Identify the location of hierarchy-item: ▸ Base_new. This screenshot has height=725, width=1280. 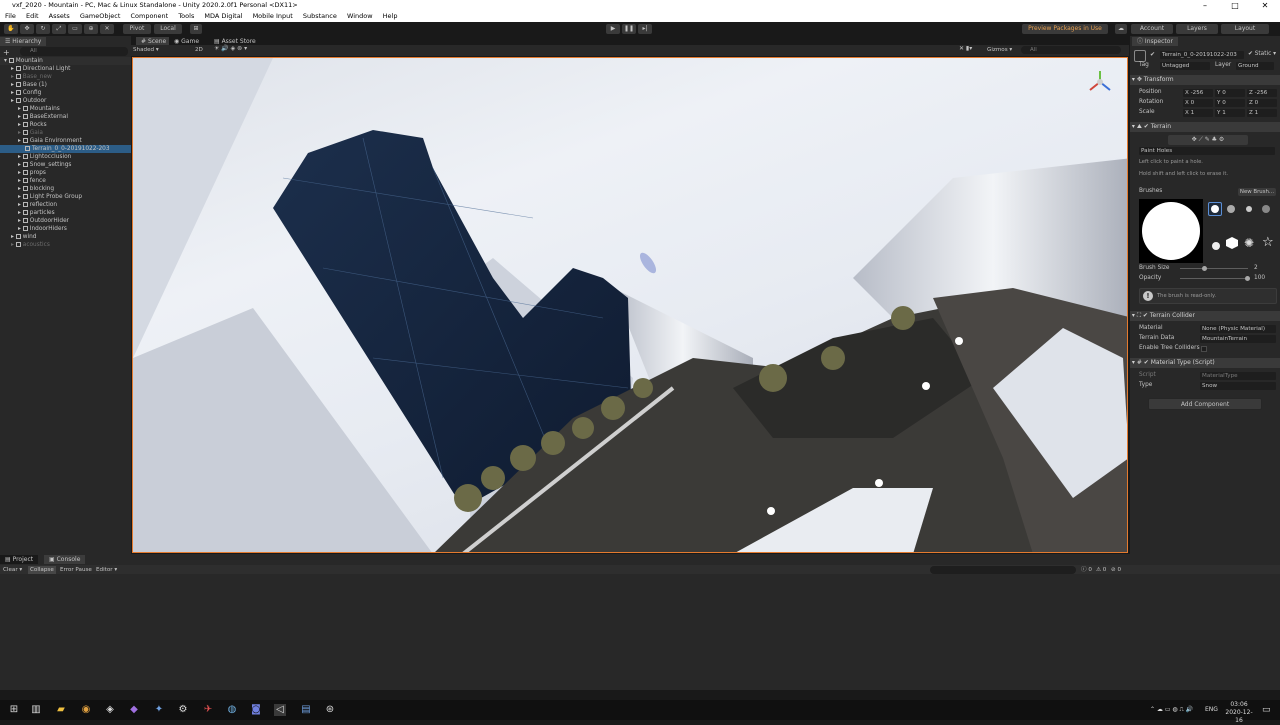
(65, 77).